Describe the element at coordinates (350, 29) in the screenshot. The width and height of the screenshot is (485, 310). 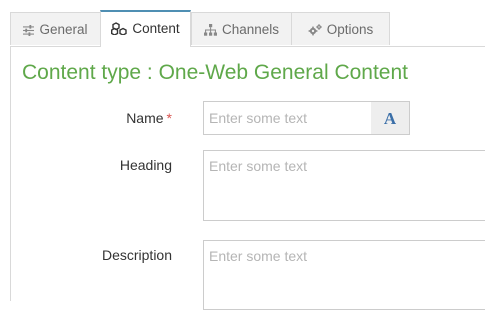
I see `tab-options-label: Options` at that location.